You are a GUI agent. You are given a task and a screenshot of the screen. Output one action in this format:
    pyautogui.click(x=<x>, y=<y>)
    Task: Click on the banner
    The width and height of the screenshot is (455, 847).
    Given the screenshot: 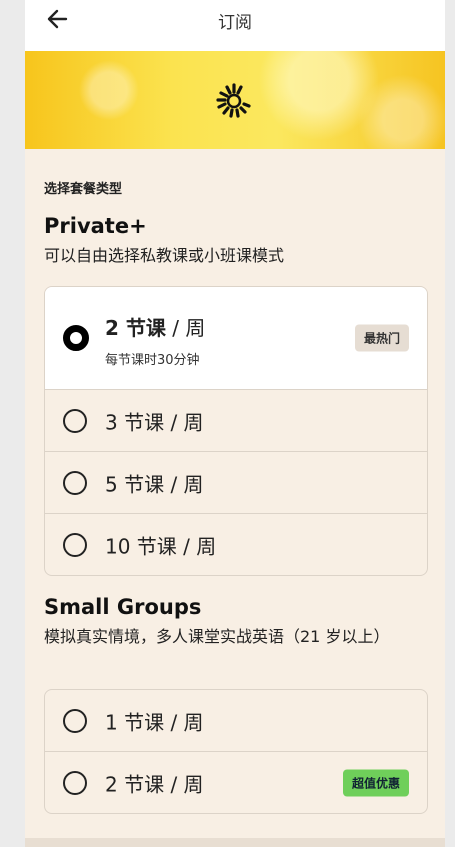 What is the action you would take?
    pyautogui.click(x=235, y=100)
    